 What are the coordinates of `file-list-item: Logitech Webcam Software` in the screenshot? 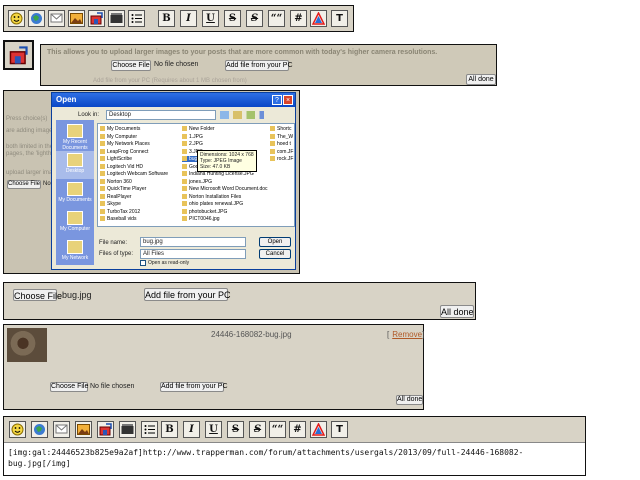 It's located at (134, 174).